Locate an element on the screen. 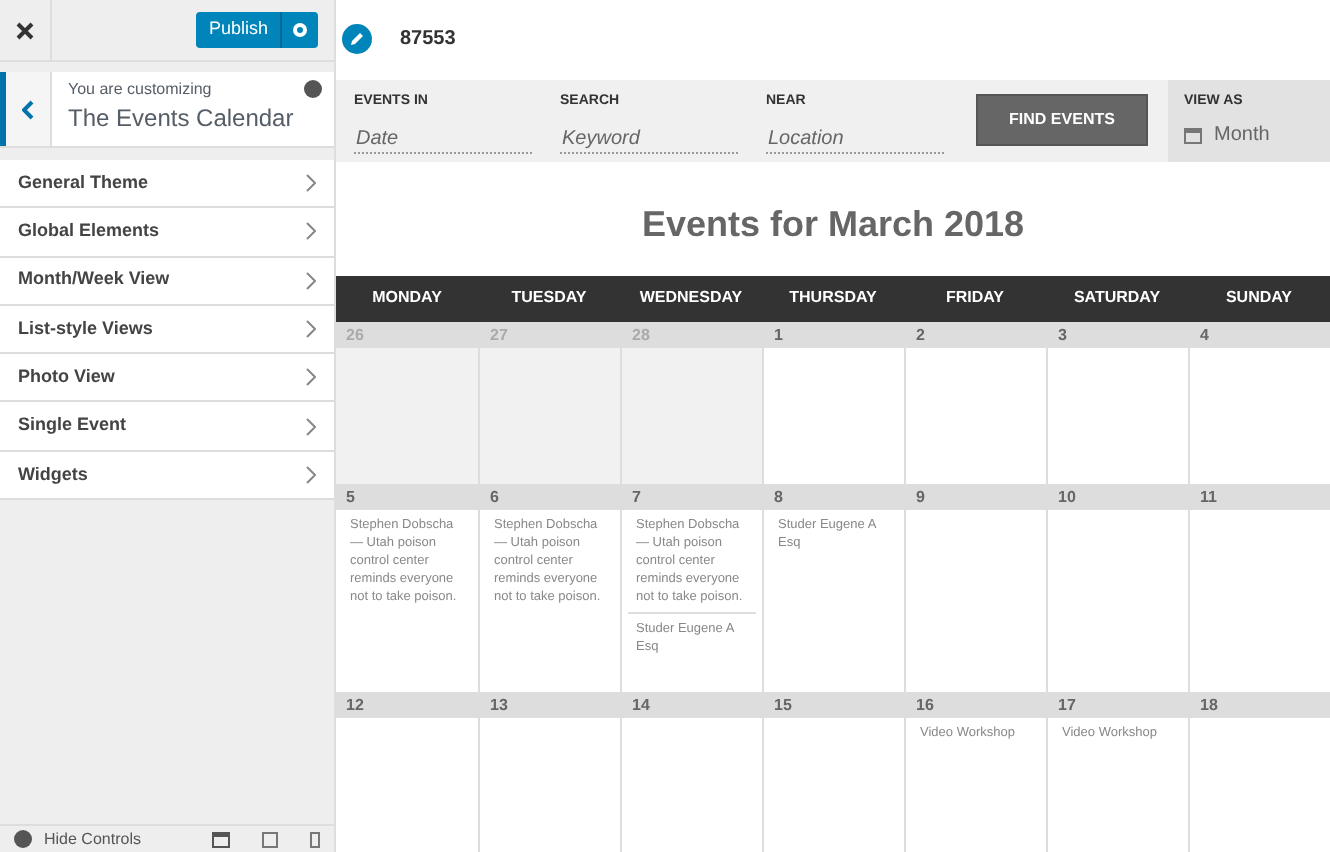 This screenshot has width=1330, height=852. customizing-title: The Events Calendar is located at coordinates (182, 118).